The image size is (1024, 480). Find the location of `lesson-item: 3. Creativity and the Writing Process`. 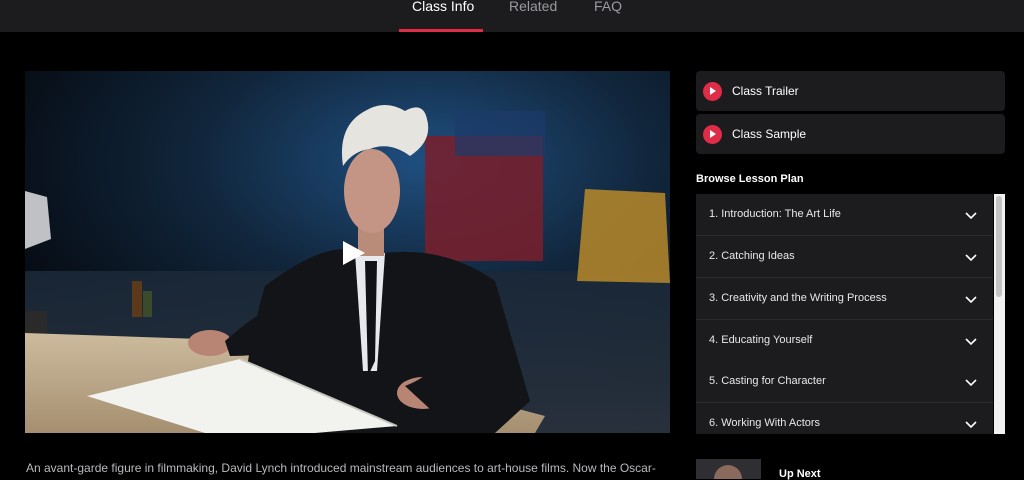

lesson-item: 3. Creativity and the Writing Process is located at coordinates (844, 299).